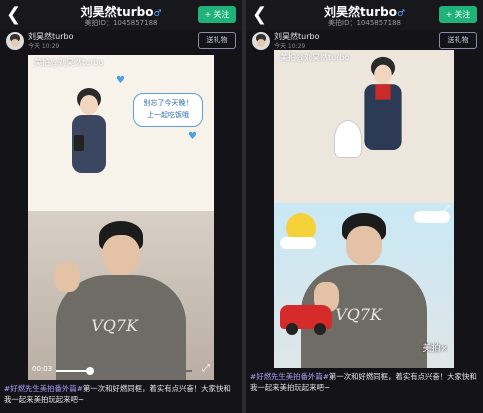  I want to click on player-controls: 00:03 ⤢, so click(121, 371).